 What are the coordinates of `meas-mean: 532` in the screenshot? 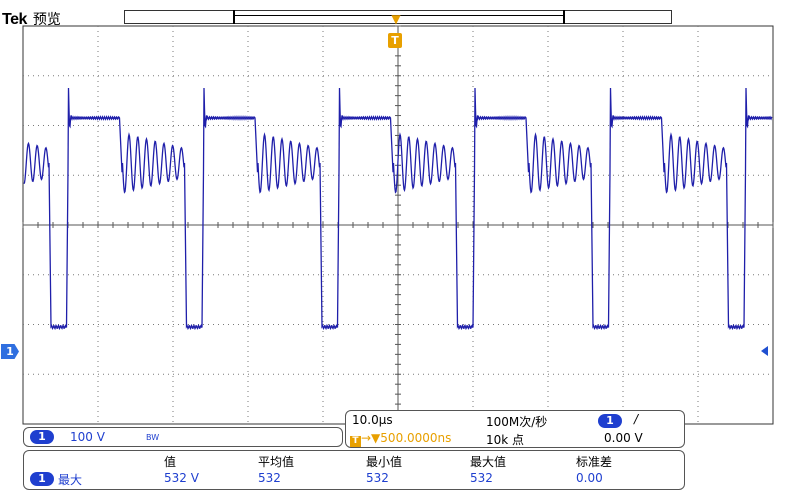 It's located at (269, 478).